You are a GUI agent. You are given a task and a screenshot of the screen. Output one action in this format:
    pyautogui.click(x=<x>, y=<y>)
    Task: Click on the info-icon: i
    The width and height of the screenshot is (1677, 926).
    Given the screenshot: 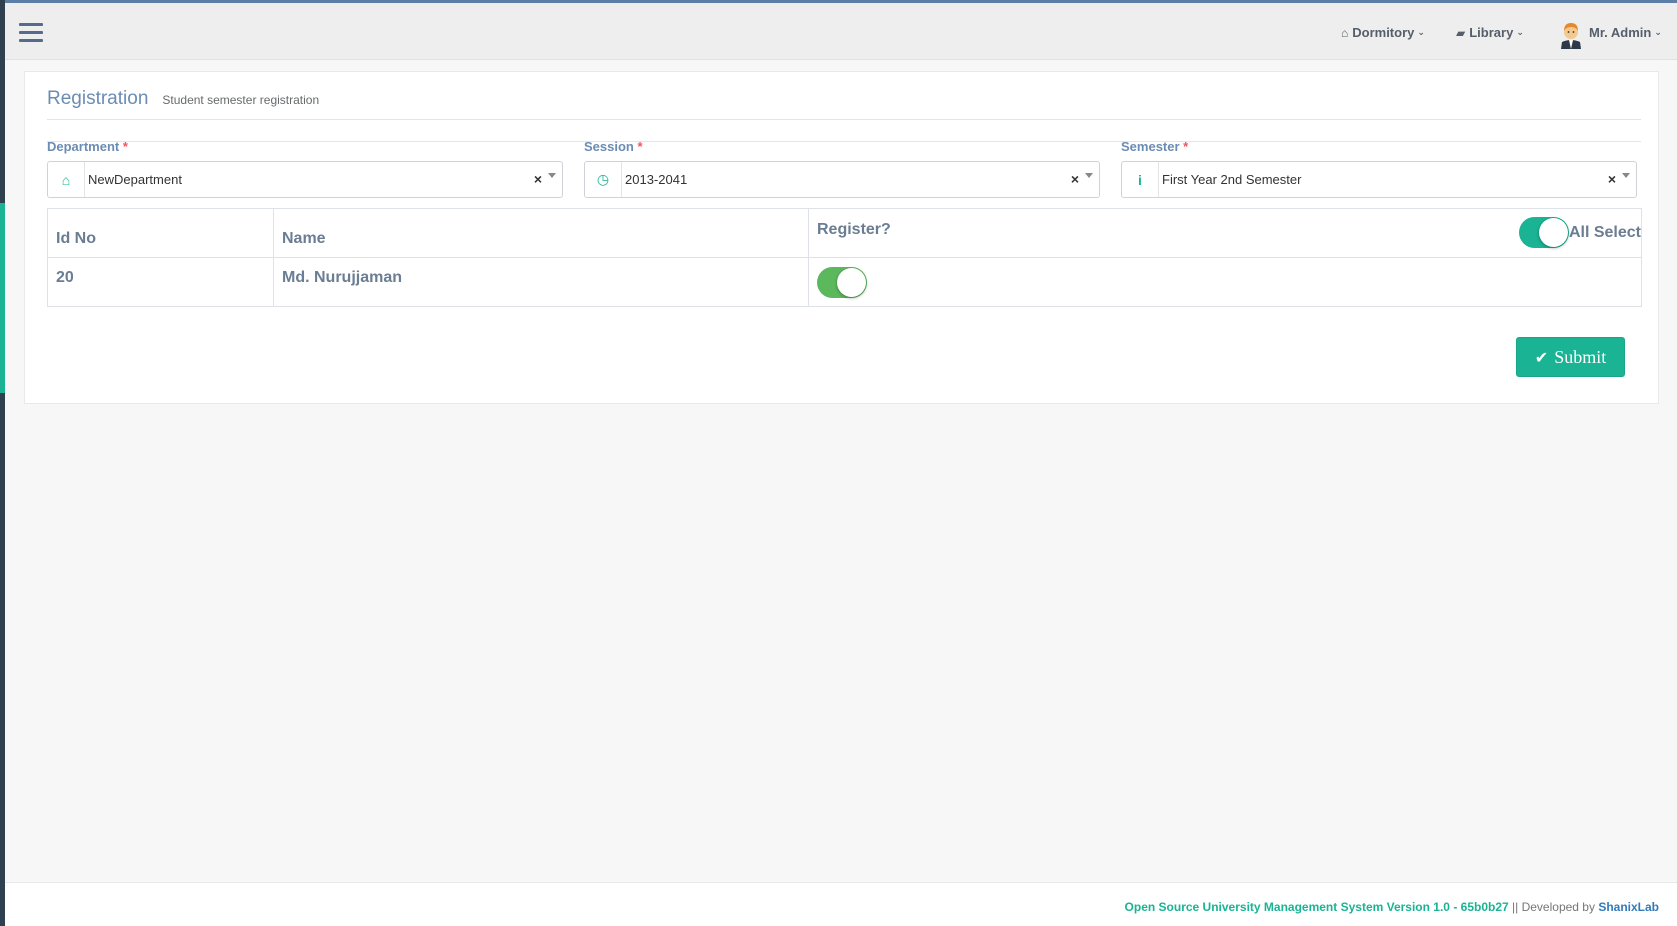 What is the action you would take?
    pyautogui.click(x=1140, y=179)
    